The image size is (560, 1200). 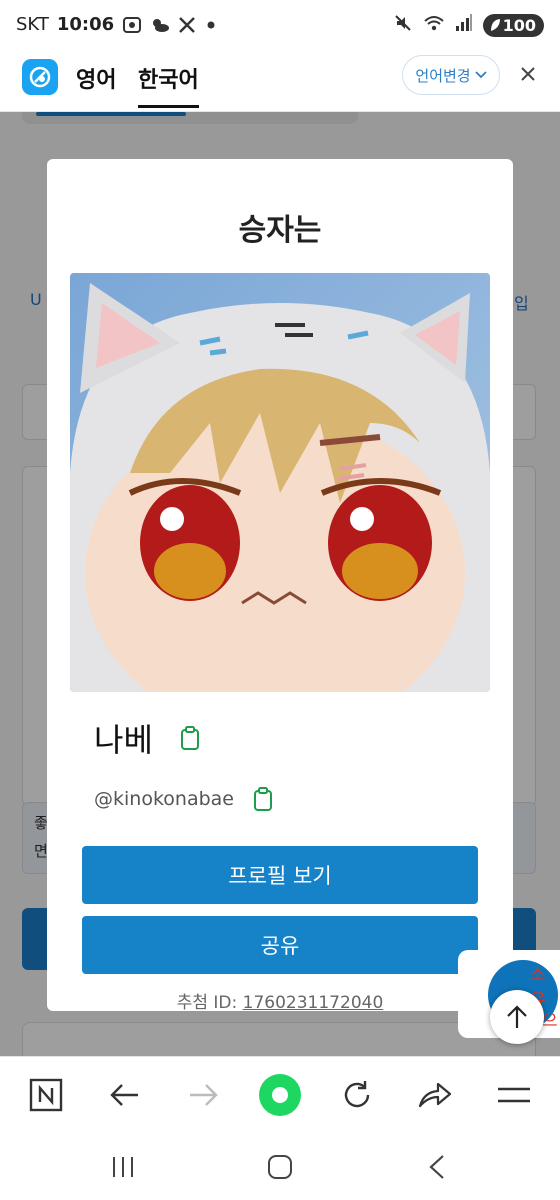 What do you see at coordinates (188, 25) in the screenshot?
I see `x-app-icon` at bounding box center [188, 25].